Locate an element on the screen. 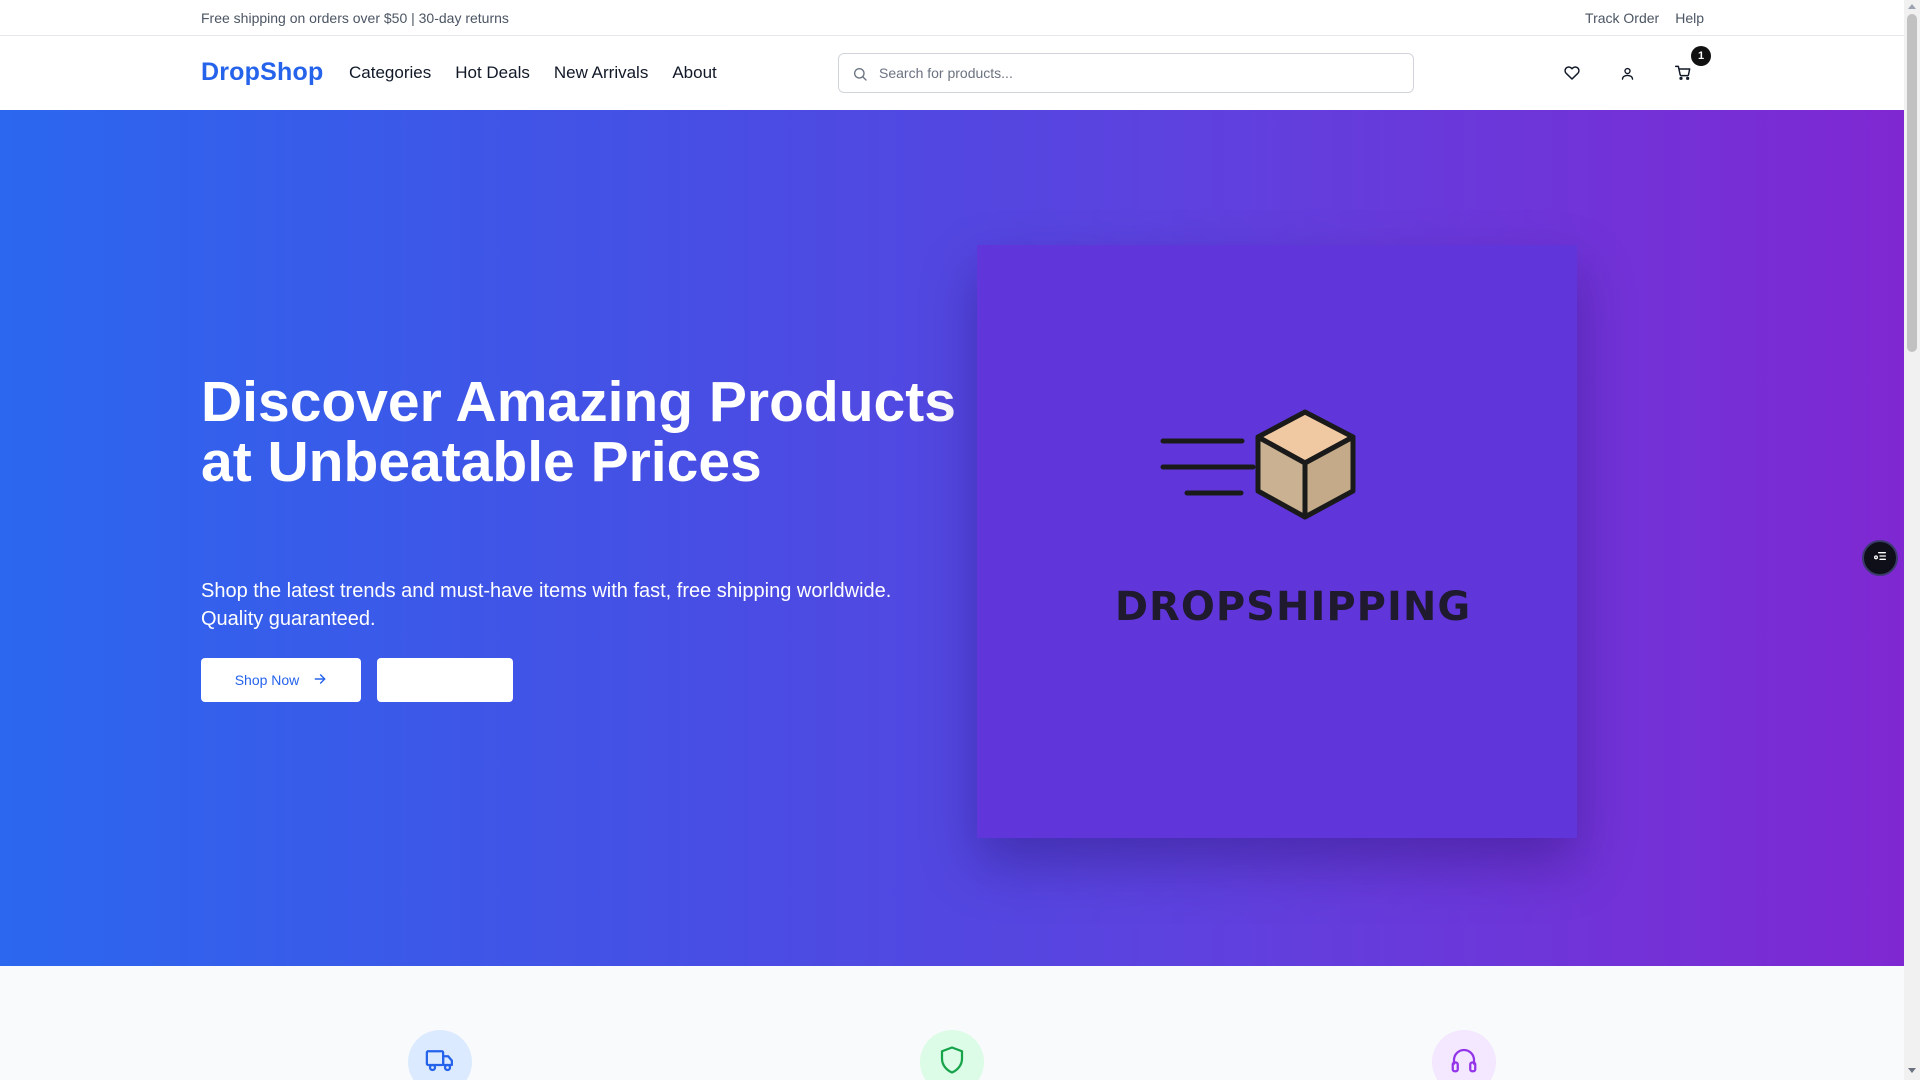 This screenshot has width=1920, height=1080. feature-secure is located at coordinates (952, 1055).